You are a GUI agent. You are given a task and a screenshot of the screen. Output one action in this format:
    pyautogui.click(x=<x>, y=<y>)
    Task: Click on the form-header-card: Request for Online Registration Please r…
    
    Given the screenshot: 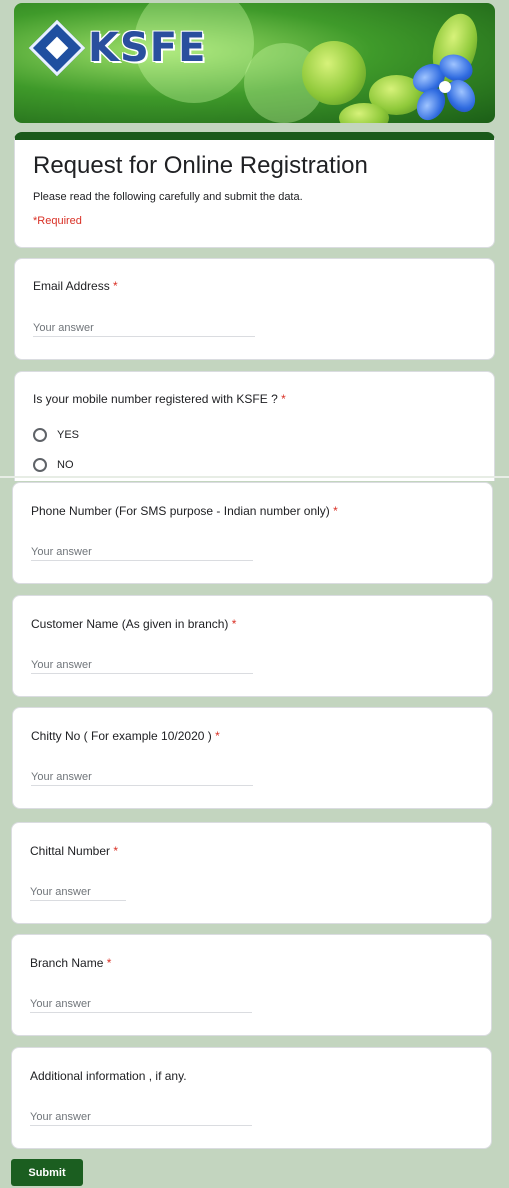 What is the action you would take?
    pyautogui.click(x=254, y=190)
    